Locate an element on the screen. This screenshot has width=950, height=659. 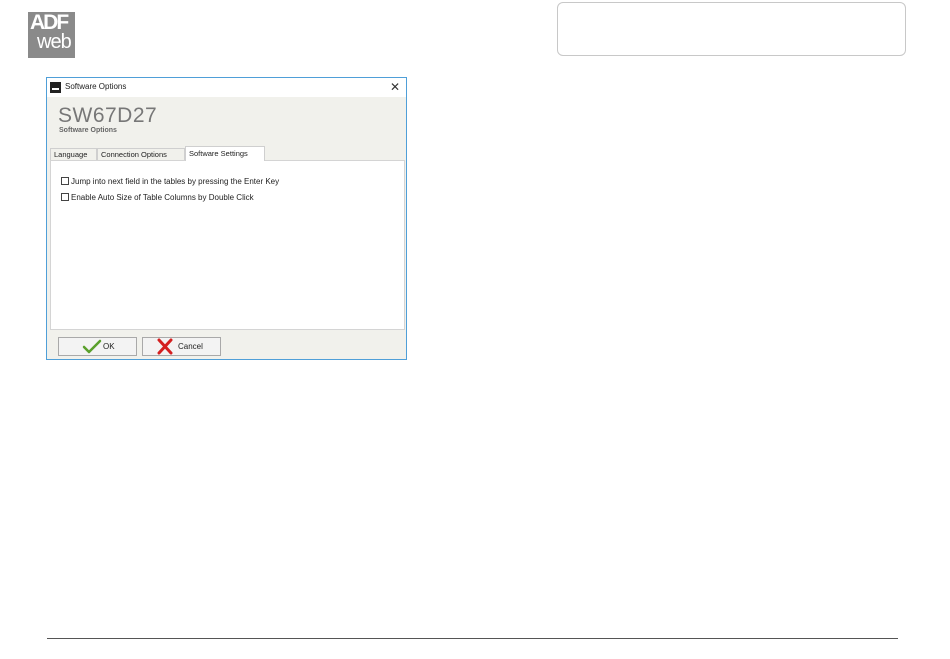
title-bar: Software Options ✕ is located at coordinates (226, 87).